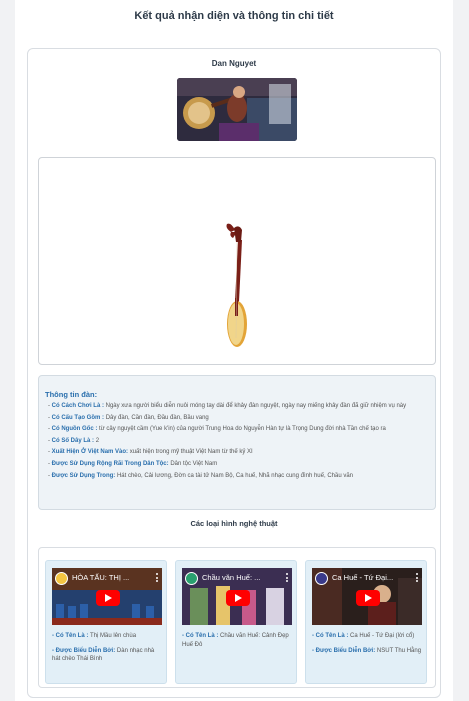  Describe the element at coordinates (76, 417) in the screenshot. I see `info-key: Có Cấu Tạo Gồm` at that location.